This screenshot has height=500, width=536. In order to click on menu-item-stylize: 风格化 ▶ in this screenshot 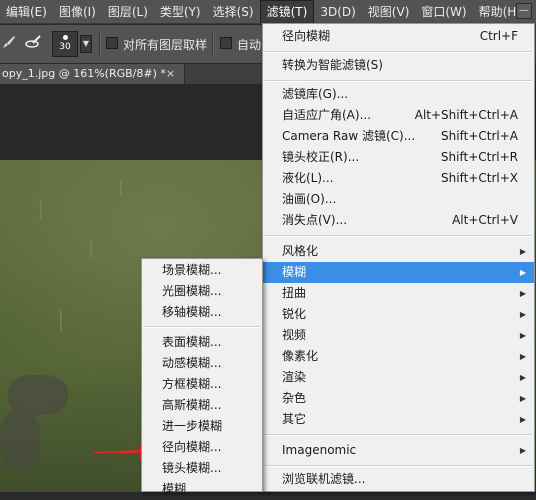, I will do `click(398, 251)`.